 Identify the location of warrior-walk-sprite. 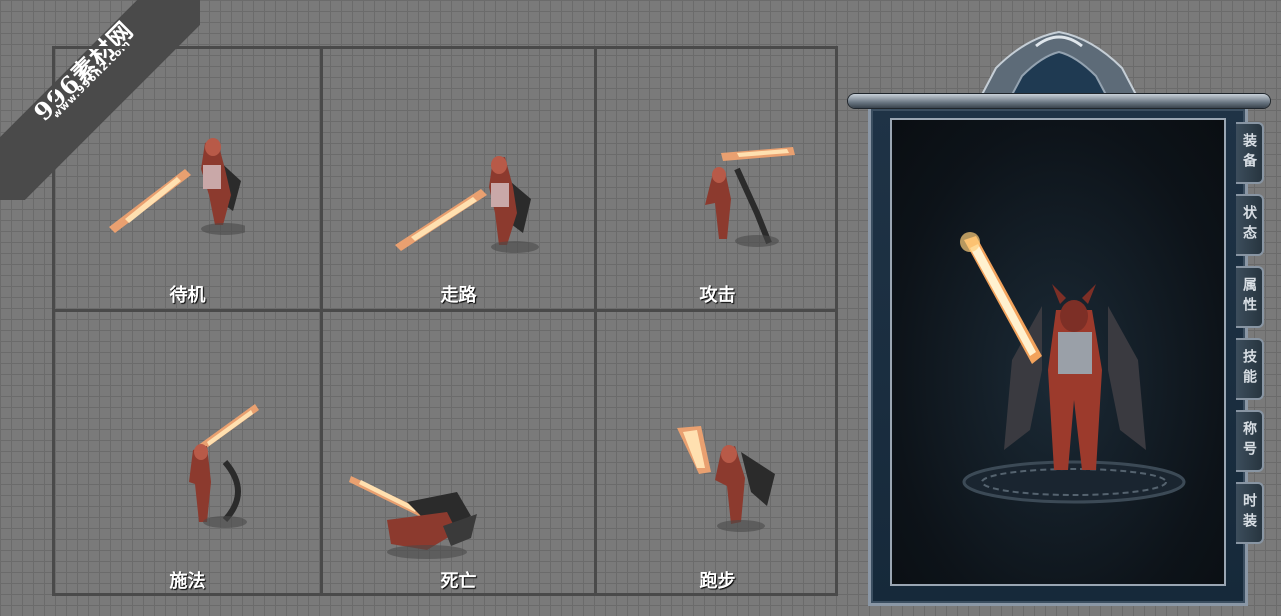
(467, 204).